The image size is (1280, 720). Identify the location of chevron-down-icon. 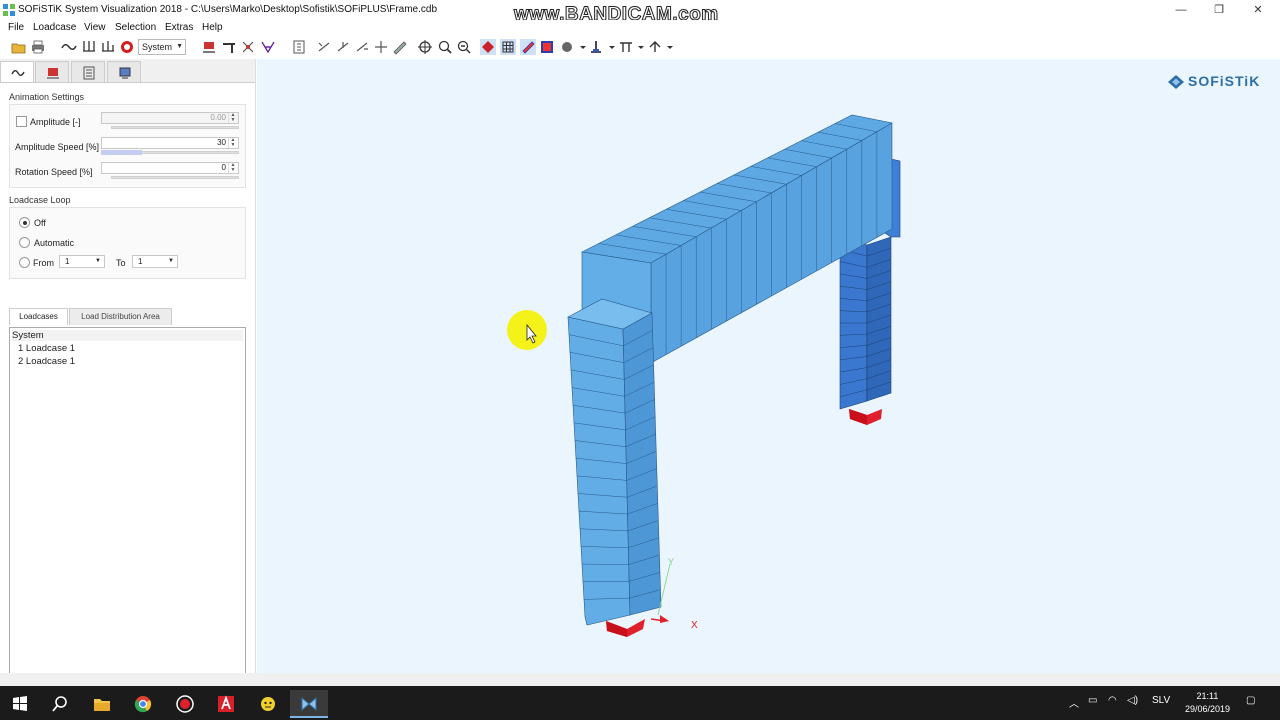
(670, 47).